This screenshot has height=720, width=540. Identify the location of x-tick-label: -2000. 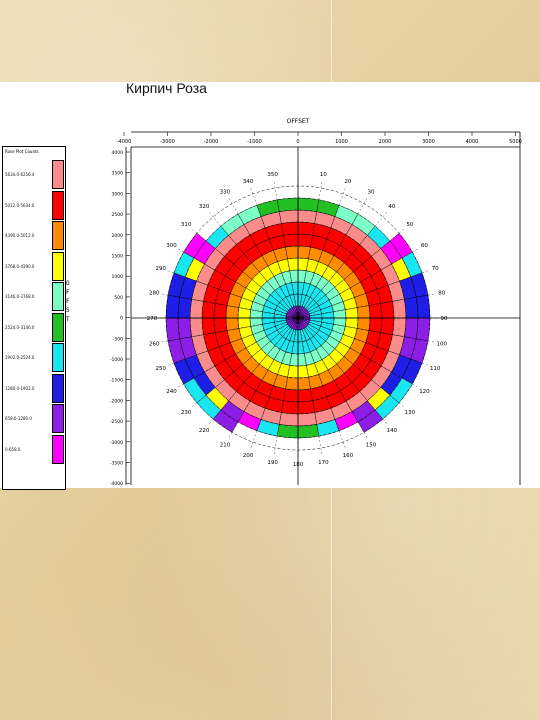
(211, 142).